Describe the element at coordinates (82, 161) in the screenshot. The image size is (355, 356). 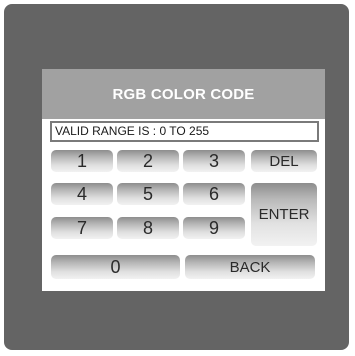
I see `key-1-button: 1` at that location.